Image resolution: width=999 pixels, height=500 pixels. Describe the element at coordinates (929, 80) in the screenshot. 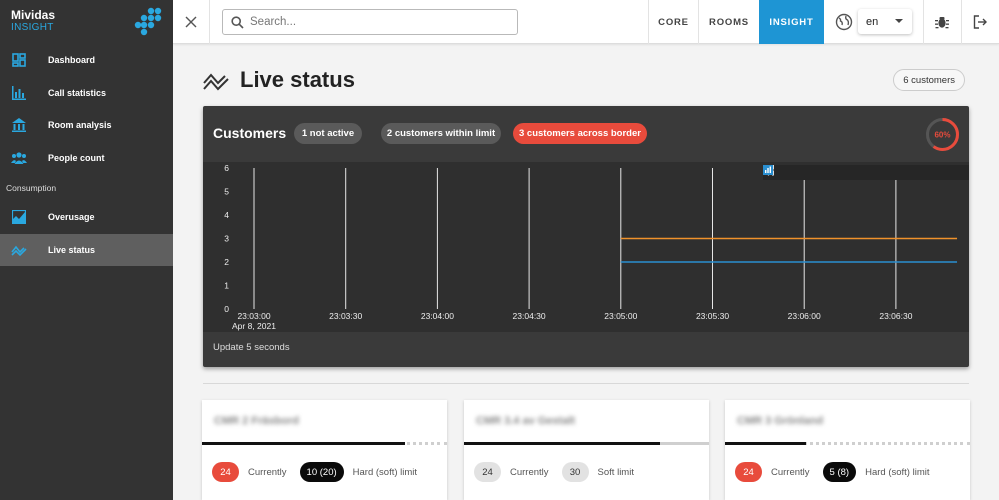

I see `customers-count-badge: 6 customers` at that location.